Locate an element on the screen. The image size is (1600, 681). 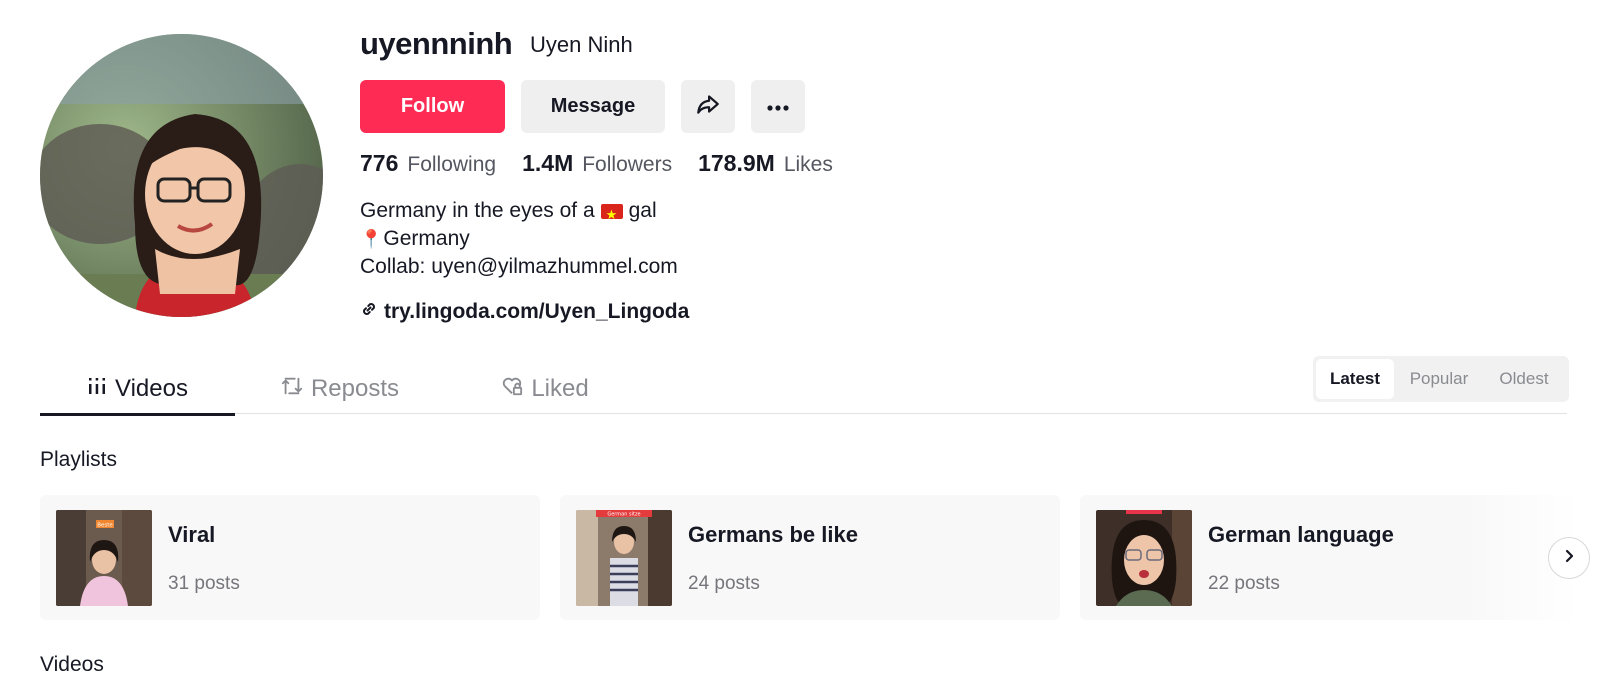
playlist-title: German language is located at coordinates (1301, 534).